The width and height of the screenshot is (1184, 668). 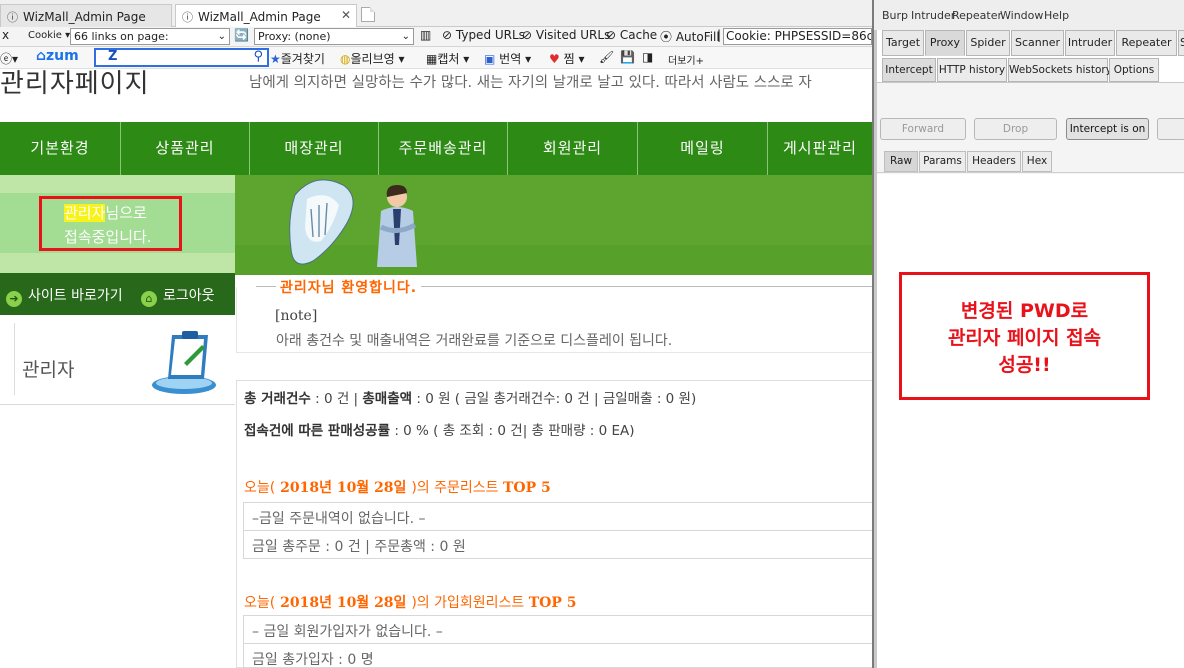 I want to click on orders-title-suffix: )의 주문리스트, so click(x=457, y=488).